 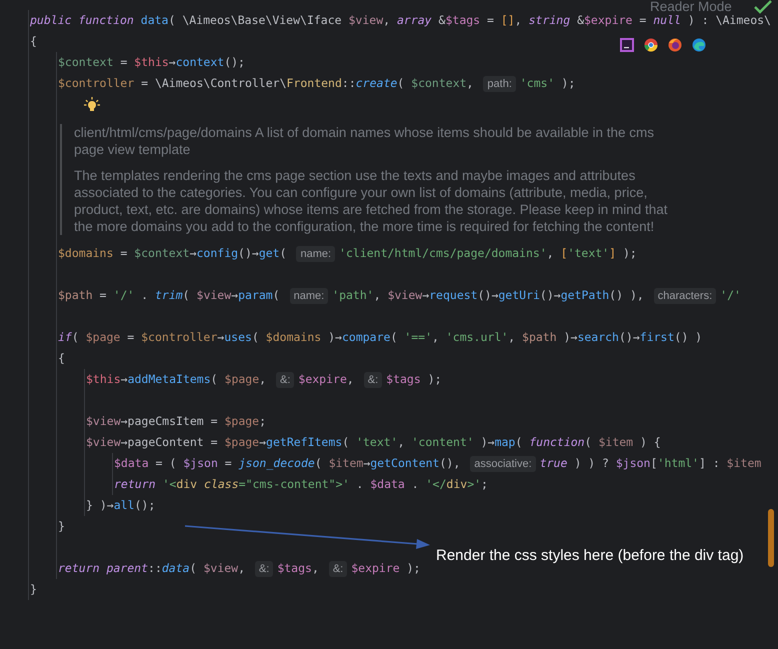 I want to click on documentation-text: client/html/cms/page/domains A list of domain names whose items should be available in the cms page view template, so click(x=365, y=141).